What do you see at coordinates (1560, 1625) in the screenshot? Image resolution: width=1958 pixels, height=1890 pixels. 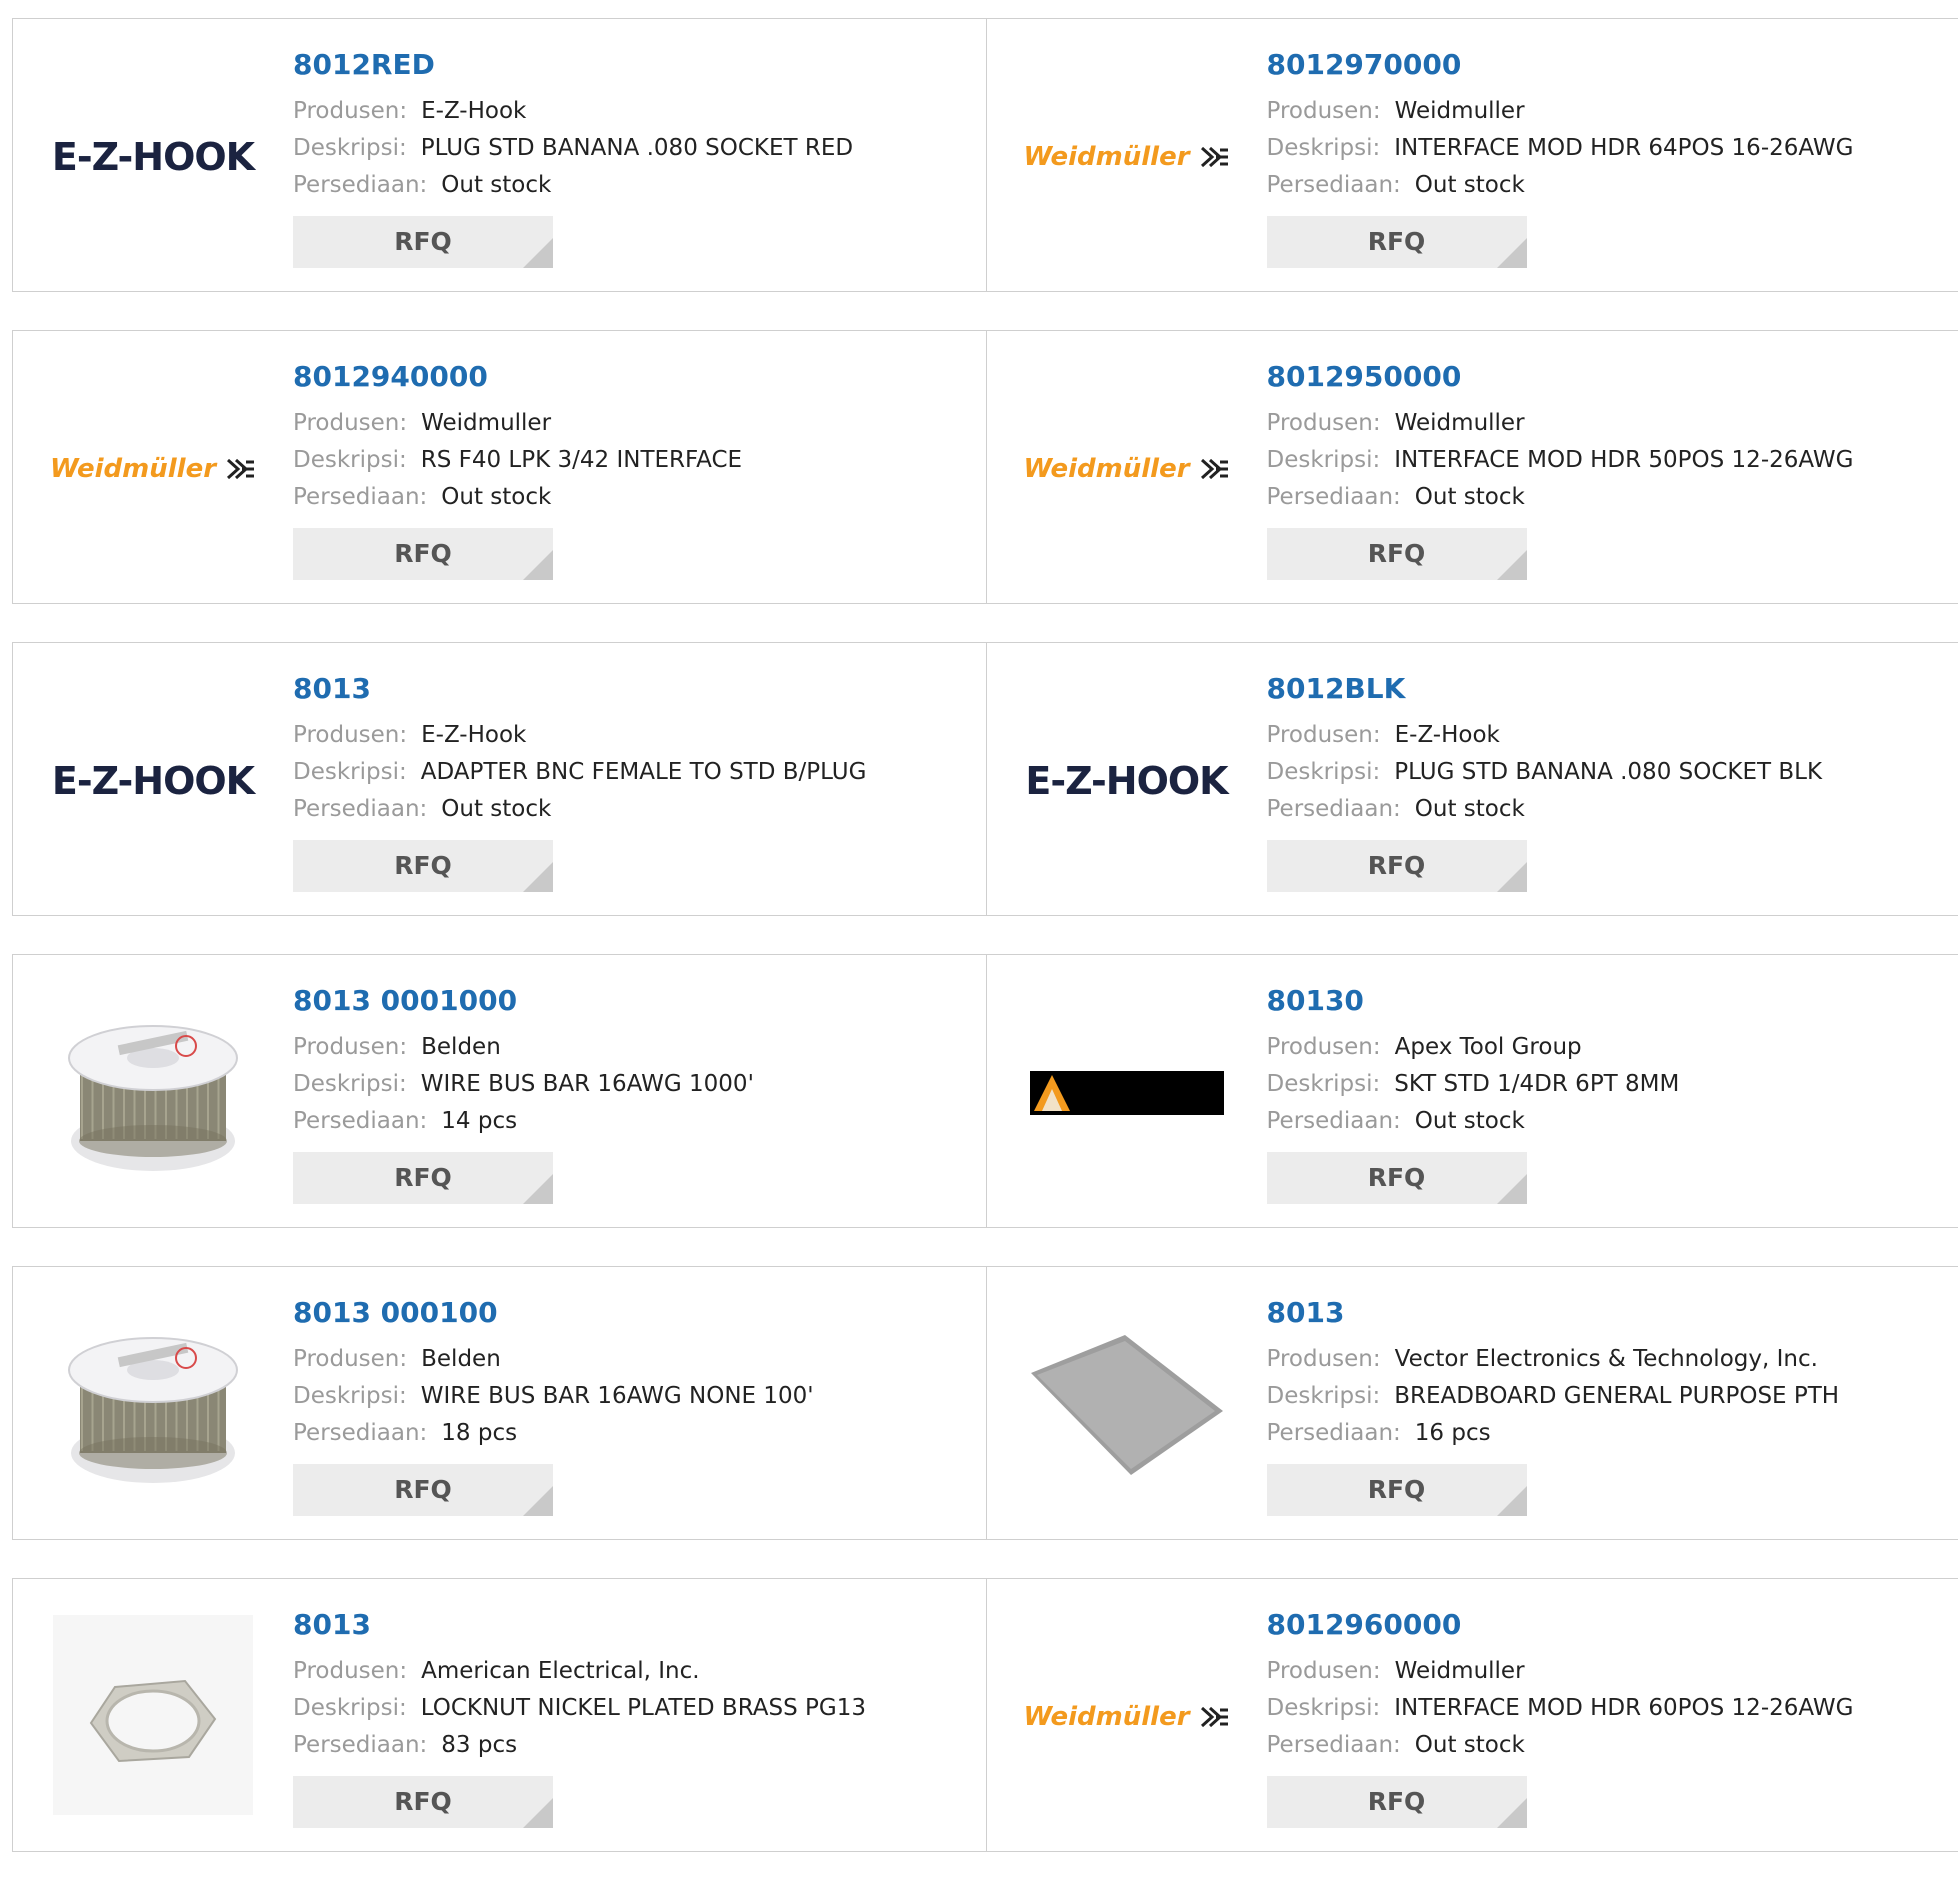 I see `part-number-link: 8012960000` at bounding box center [1560, 1625].